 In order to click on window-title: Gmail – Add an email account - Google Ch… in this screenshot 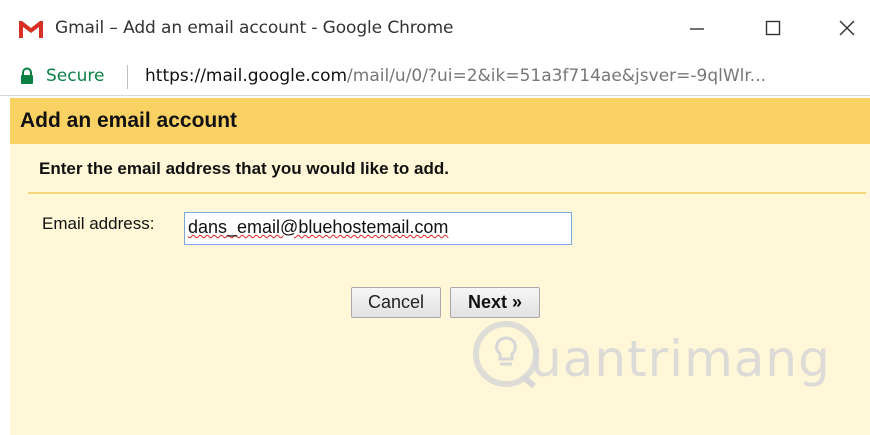, I will do `click(254, 28)`.